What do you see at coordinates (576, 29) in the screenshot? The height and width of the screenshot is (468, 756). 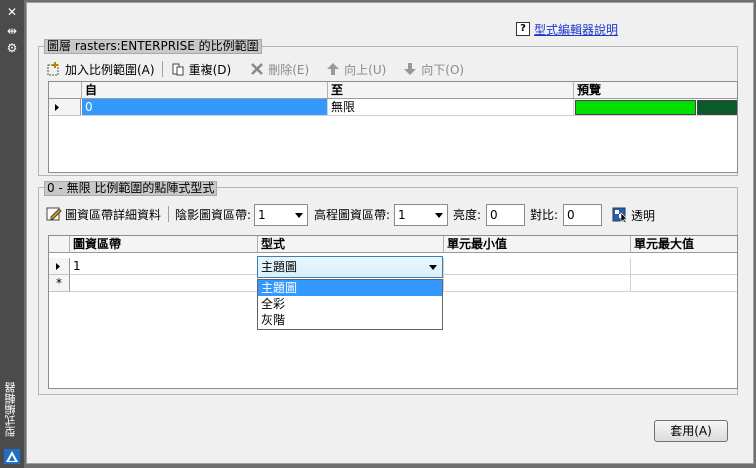 I see `help-link-label: 型式編輯器說明` at bounding box center [576, 29].